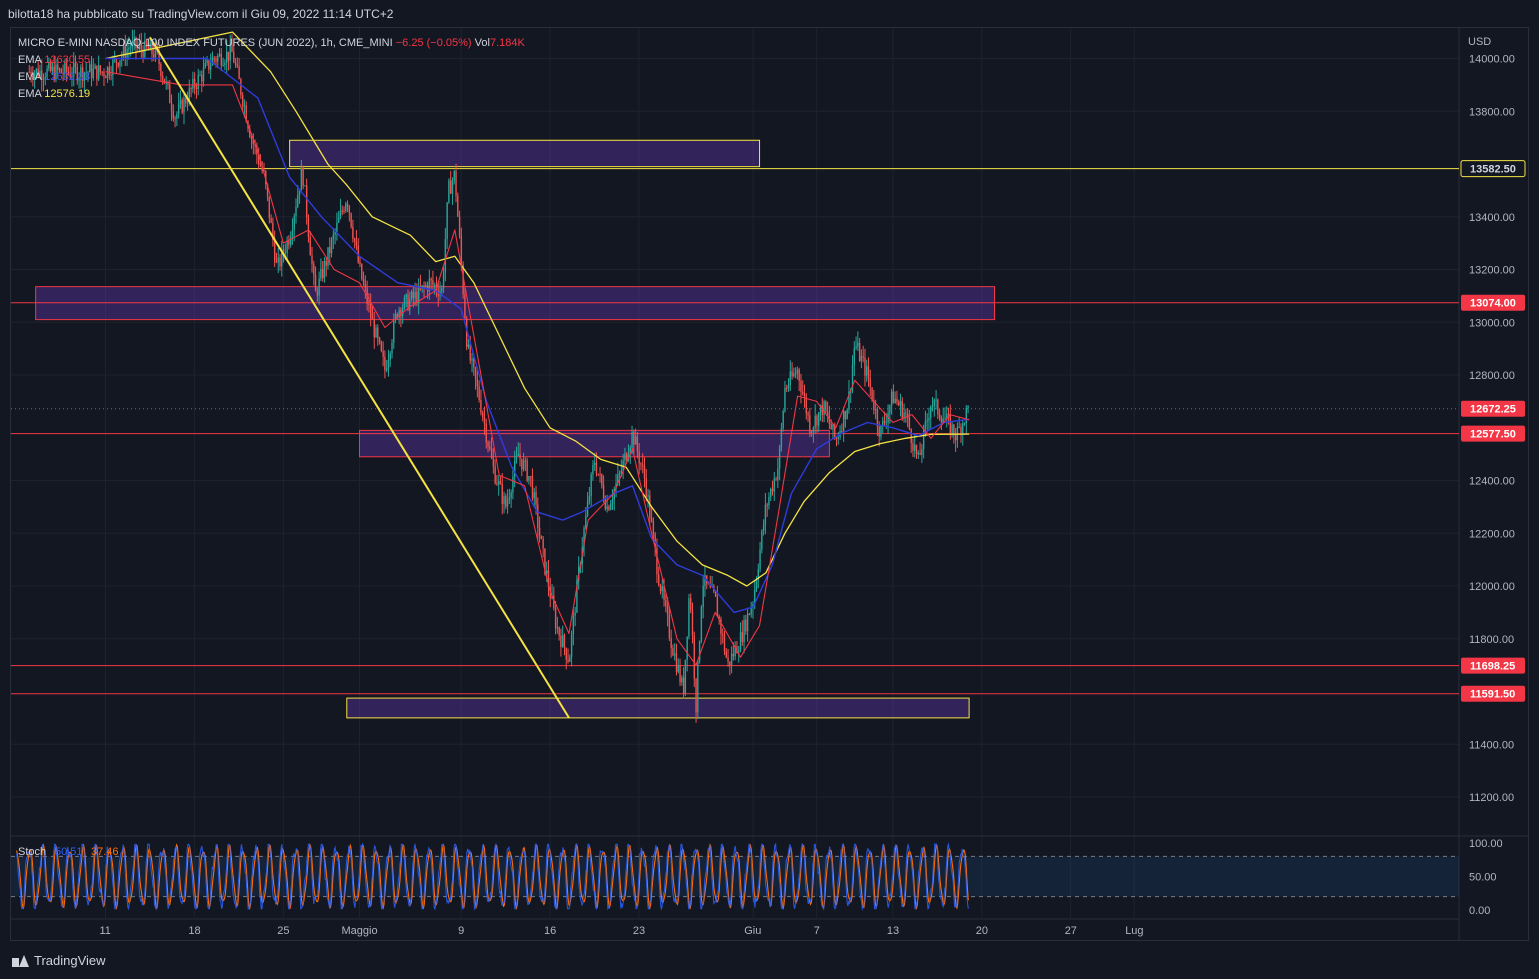 Image resolution: width=1539 pixels, height=979 pixels. Describe the element at coordinates (271, 94) in the screenshot. I see `legend-ema-slow: EMA 12576.19` at that location.